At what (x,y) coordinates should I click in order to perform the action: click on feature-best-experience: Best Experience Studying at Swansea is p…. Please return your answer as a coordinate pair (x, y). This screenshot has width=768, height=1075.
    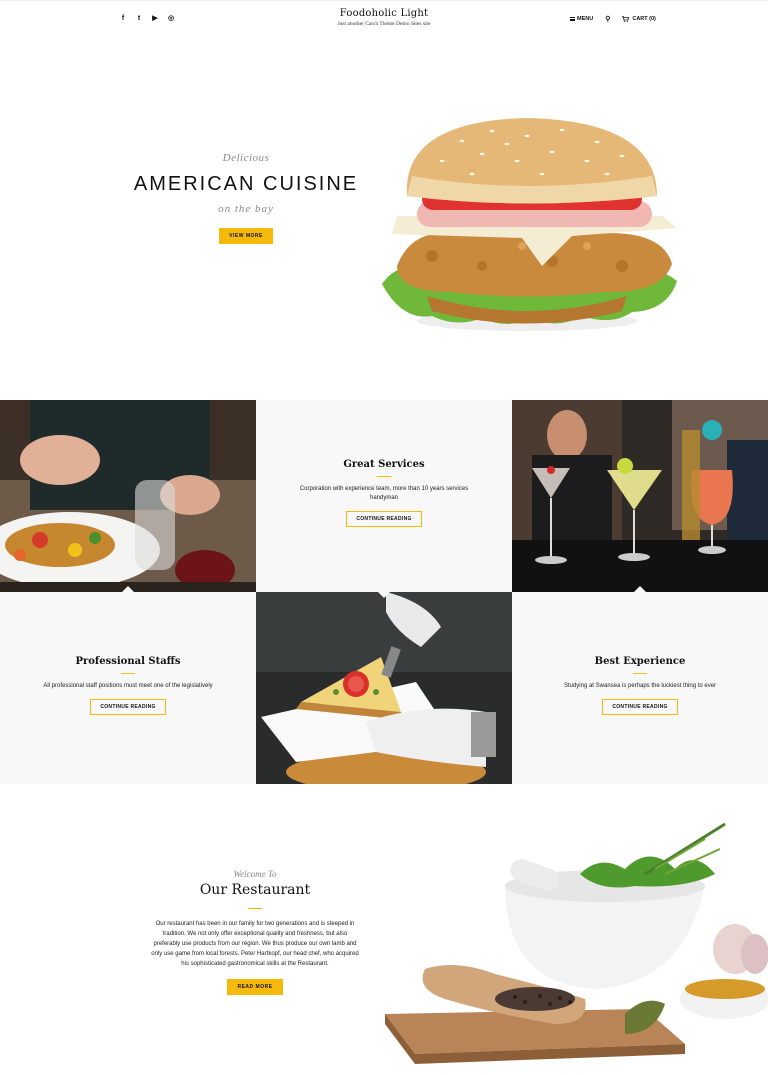
    Looking at the image, I should click on (640, 688).